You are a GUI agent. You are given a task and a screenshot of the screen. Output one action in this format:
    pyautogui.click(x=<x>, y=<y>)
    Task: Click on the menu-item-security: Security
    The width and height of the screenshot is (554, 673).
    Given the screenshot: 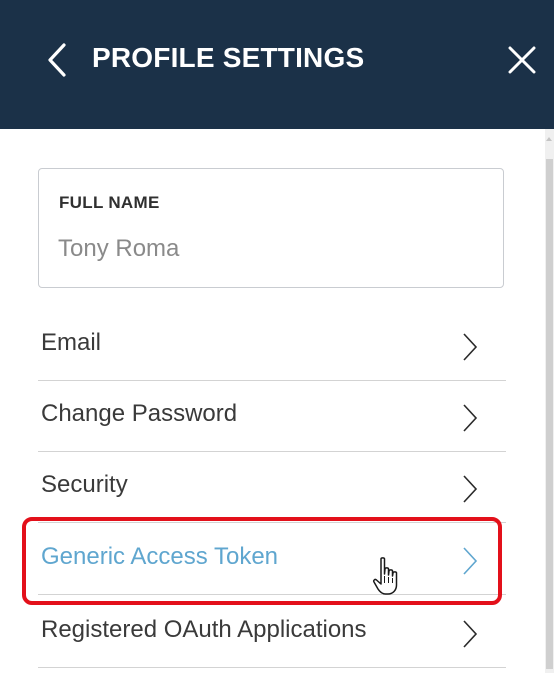 What is the action you would take?
    pyautogui.click(x=272, y=487)
    